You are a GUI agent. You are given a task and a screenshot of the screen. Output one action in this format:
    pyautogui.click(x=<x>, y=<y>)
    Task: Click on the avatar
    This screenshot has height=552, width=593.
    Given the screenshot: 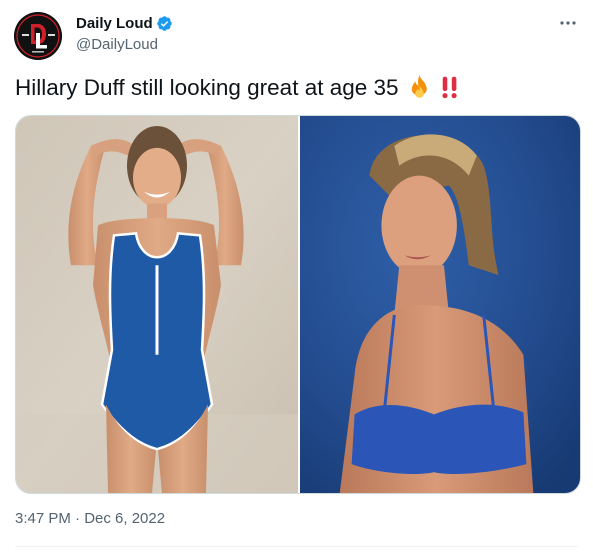 What is the action you would take?
    pyautogui.click(x=38, y=36)
    